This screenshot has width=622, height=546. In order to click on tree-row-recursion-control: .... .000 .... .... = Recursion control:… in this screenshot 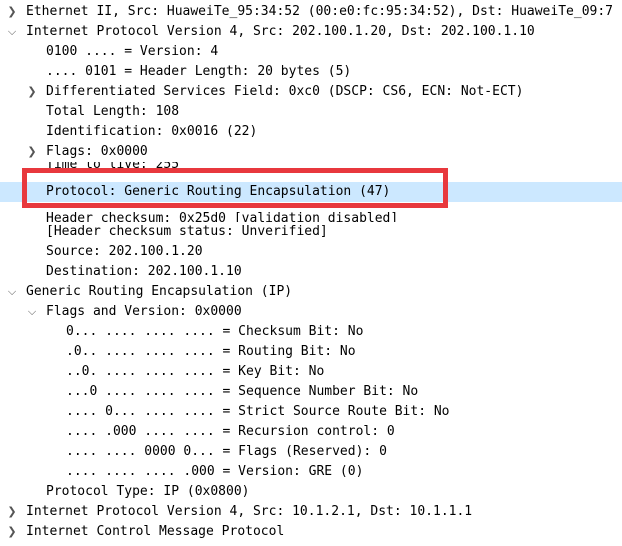, I will do `click(311, 432)`.